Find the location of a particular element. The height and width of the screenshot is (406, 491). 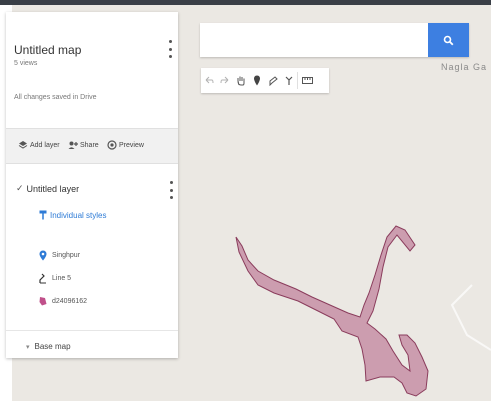

select-pan-tool is located at coordinates (241, 80).